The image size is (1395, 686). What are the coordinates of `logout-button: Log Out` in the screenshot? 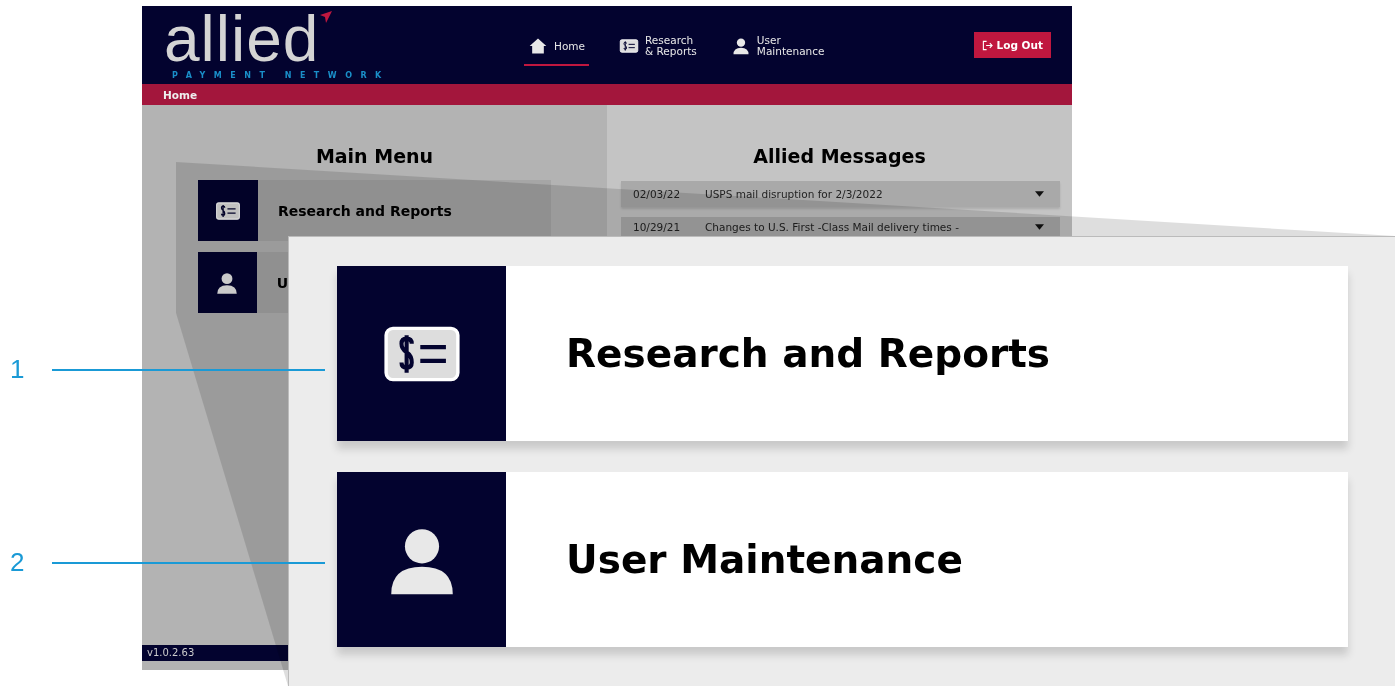 It's located at (1012, 45).